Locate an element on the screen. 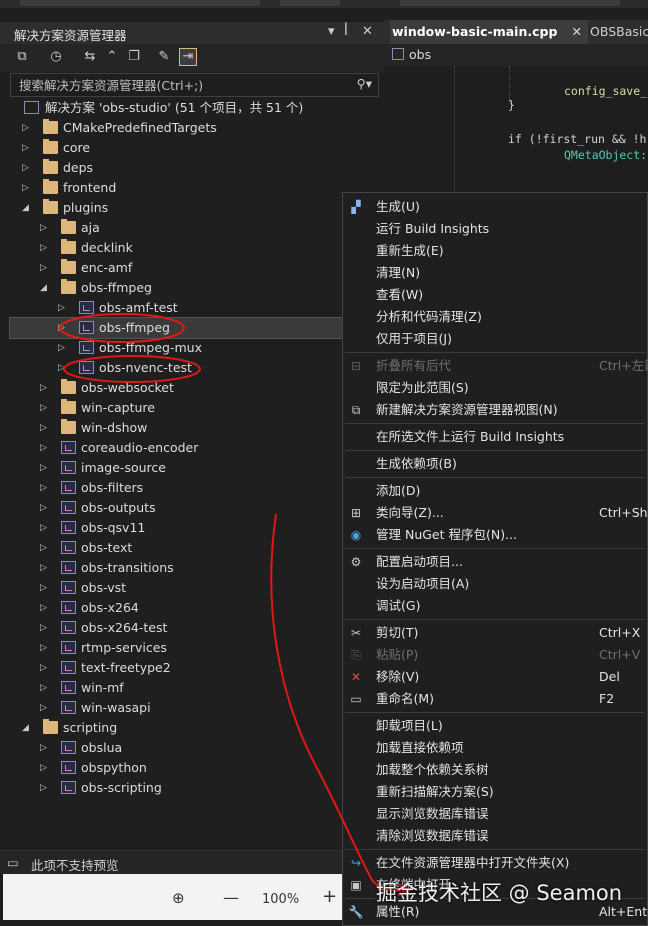  menu-item: 在所选文件上运行 Build Insights is located at coordinates (495, 437).